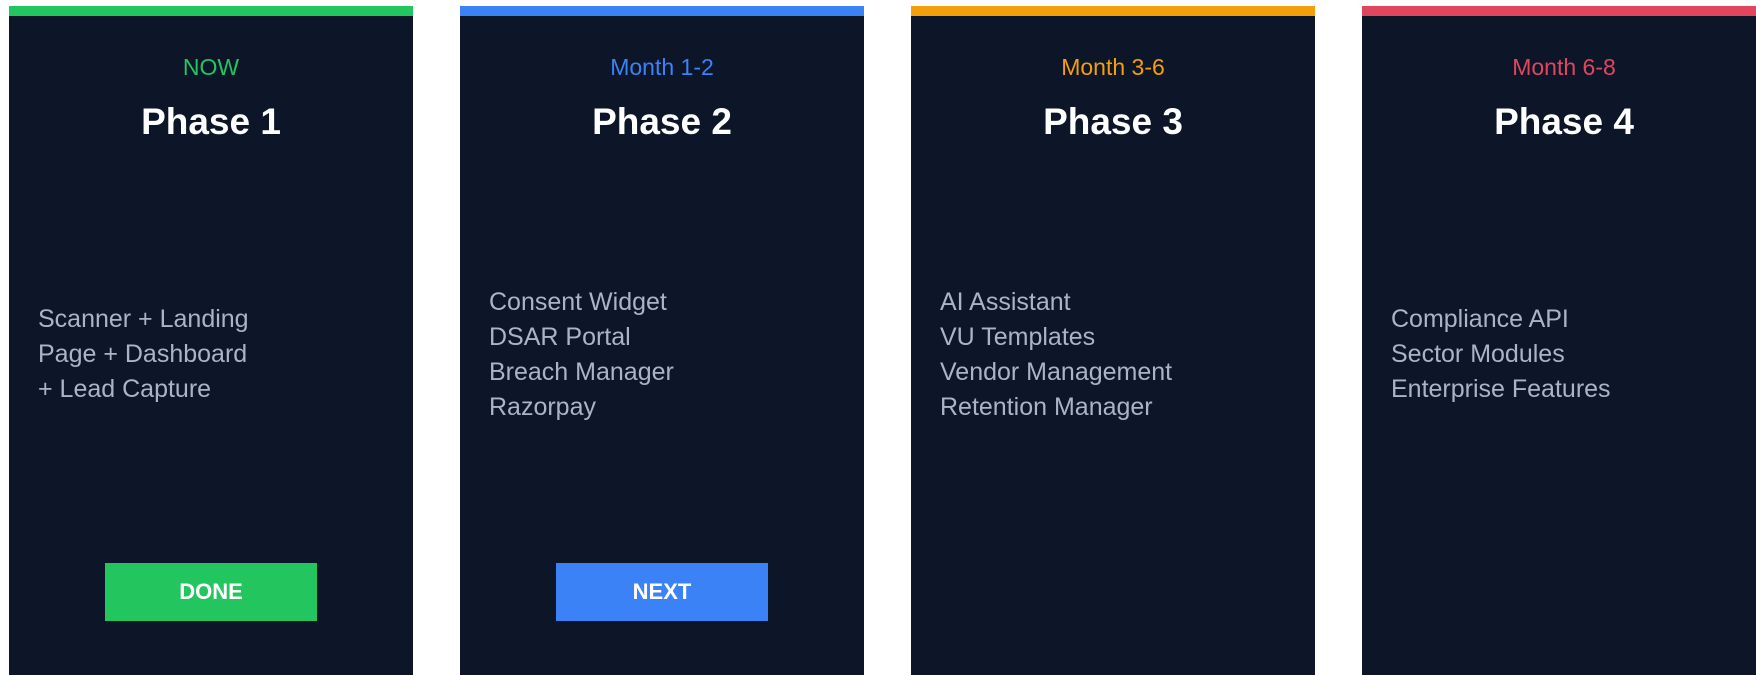 The width and height of the screenshot is (1756, 675). I want to click on phase-timeframe: Month 6-8, so click(1564, 67).